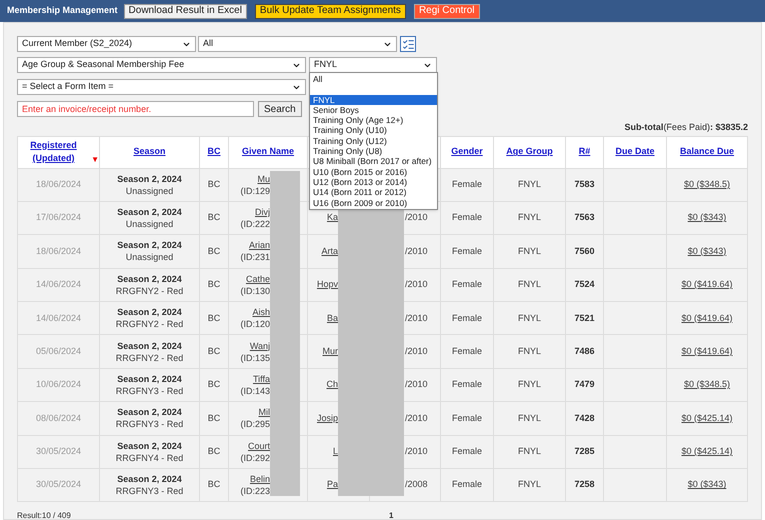 Image resolution: width=765 pixels, height=520 pixels. I want to click on member-name-link: Tiffa, so click(261, 379).